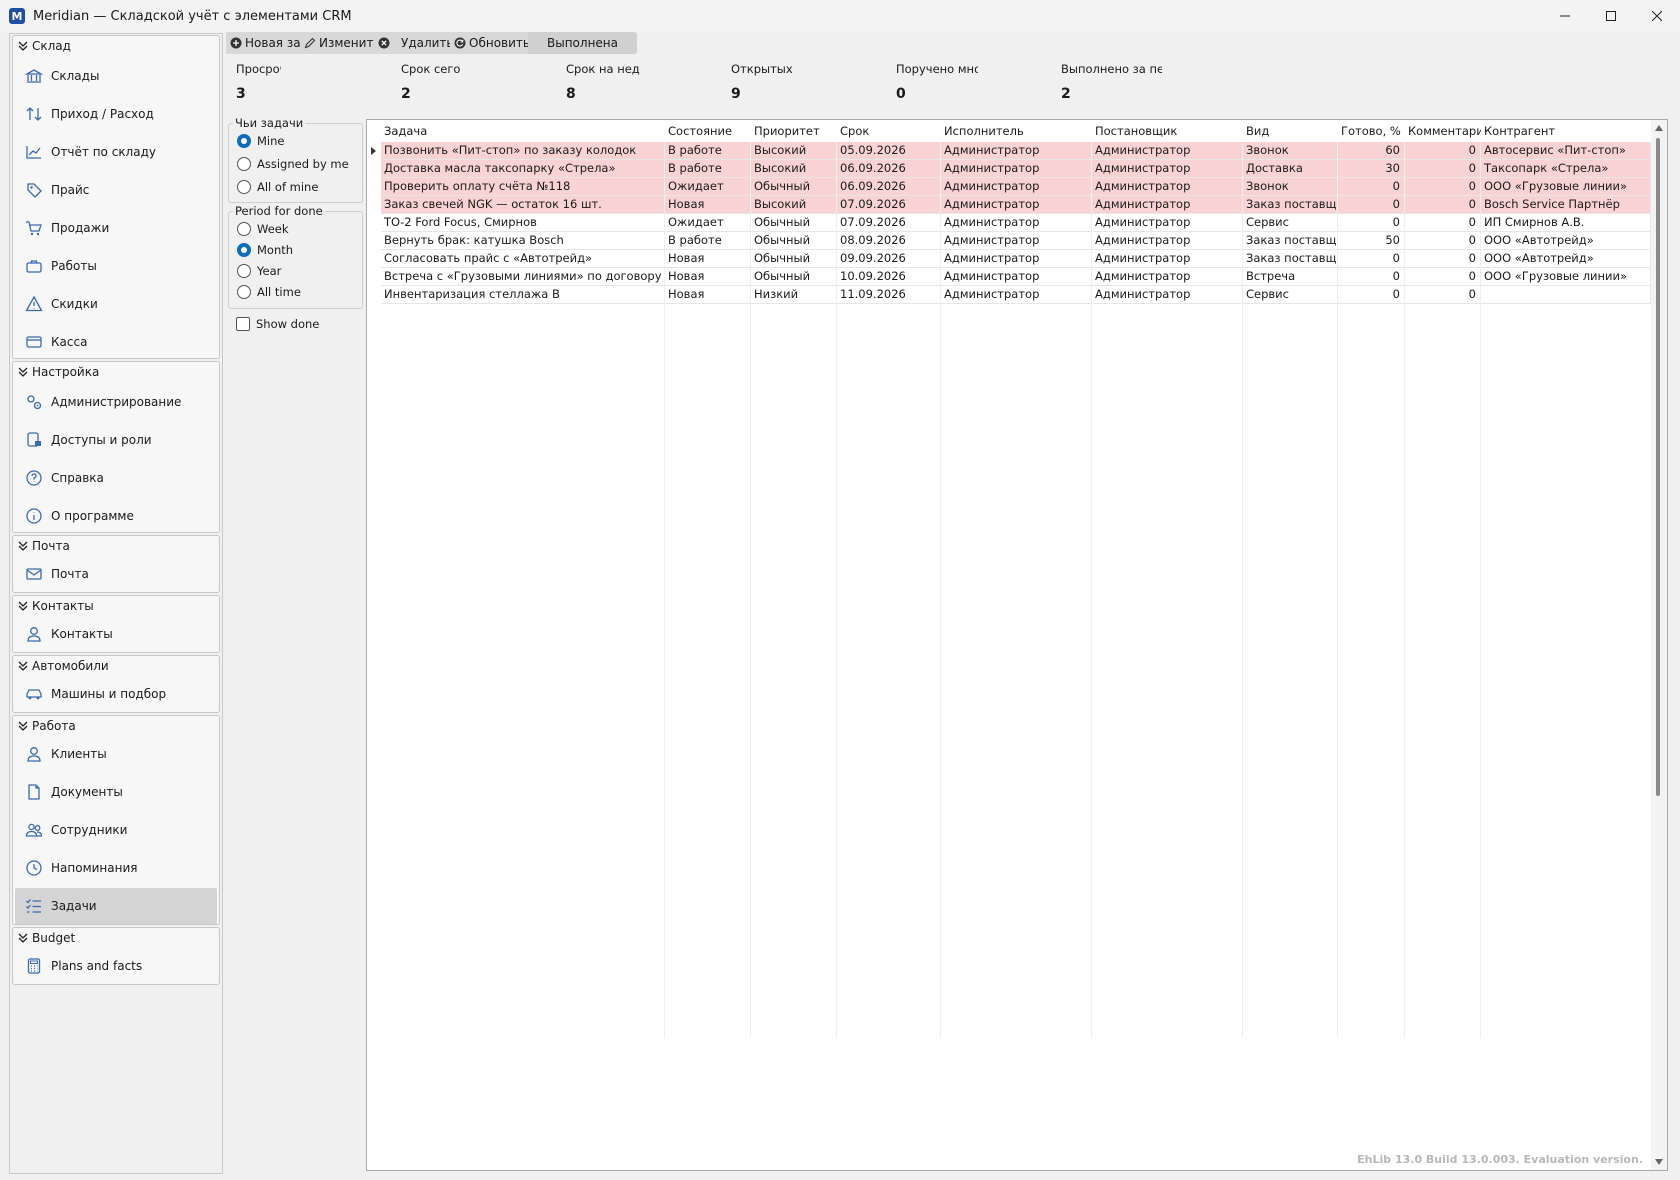 This screenshot has width=1680, height=1180. I want to click on nav-item-about: О программе, so click(116, 516).